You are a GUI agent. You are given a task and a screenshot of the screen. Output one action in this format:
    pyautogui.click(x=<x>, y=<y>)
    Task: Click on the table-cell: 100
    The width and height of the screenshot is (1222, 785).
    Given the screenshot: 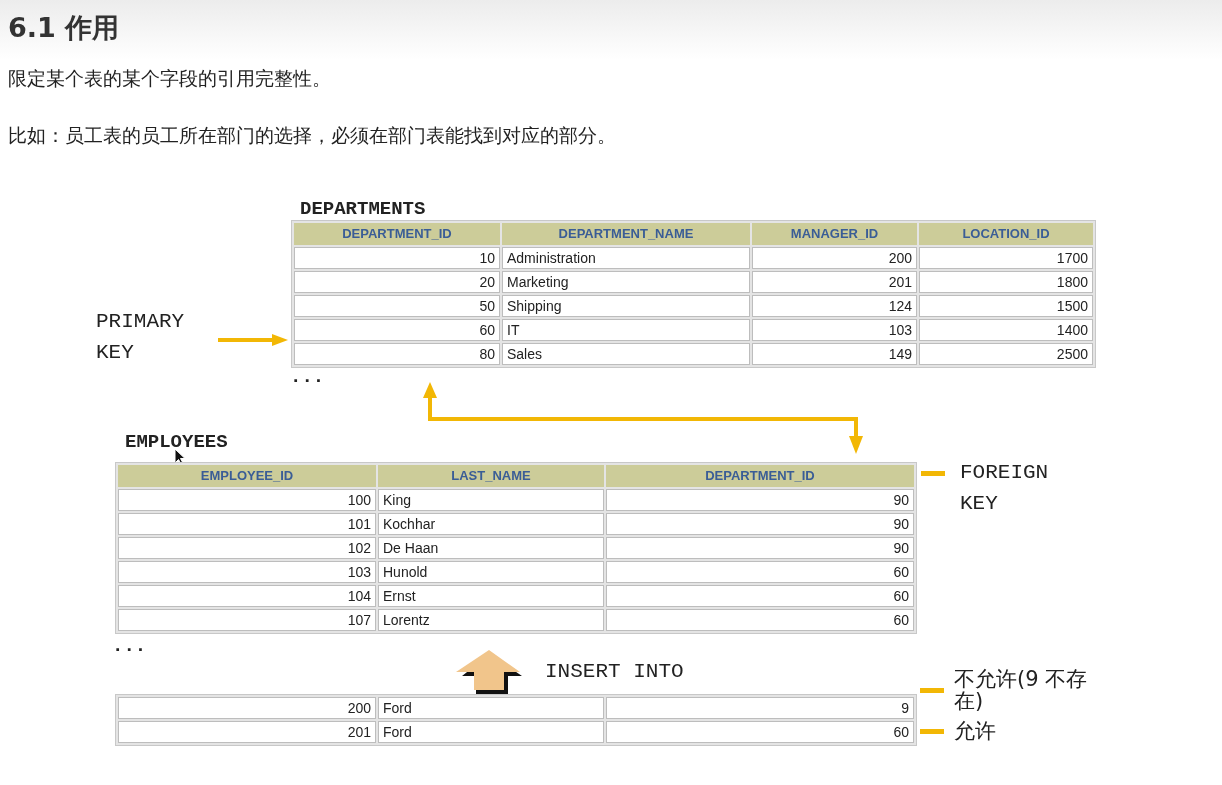 What is the action you would take?
    pyautogui.click(x=247, y=500)
    